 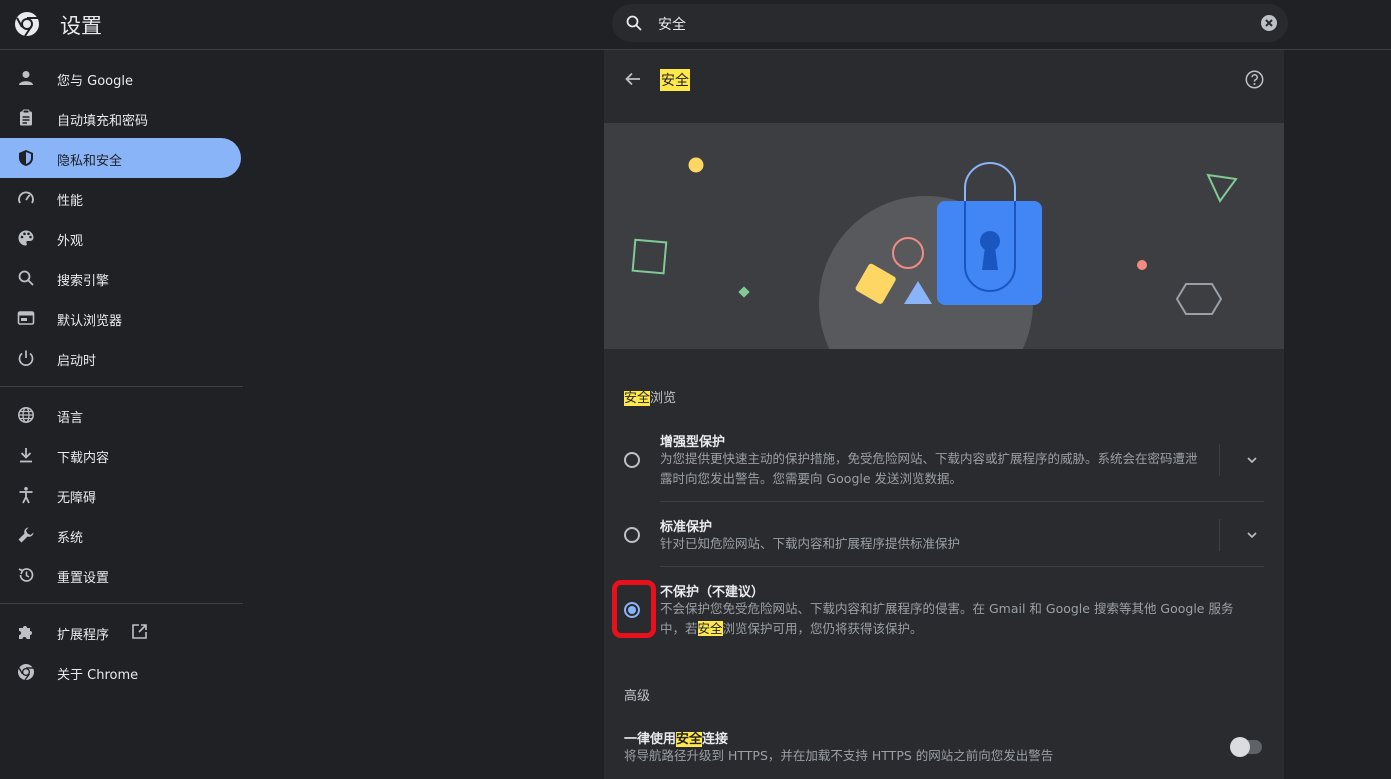 I want to click on help-icon, so click(x=1254, y=79).